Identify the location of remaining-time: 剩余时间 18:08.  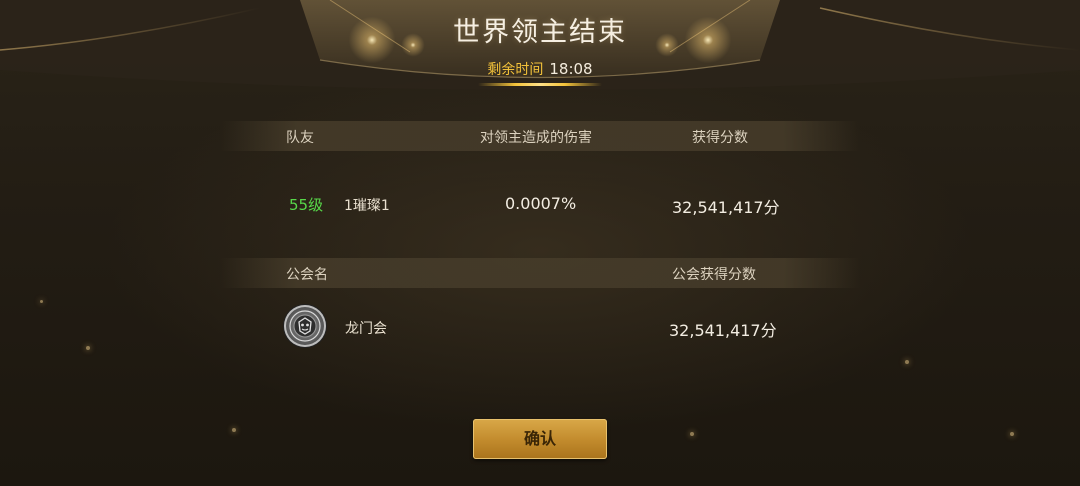
(540, 69).